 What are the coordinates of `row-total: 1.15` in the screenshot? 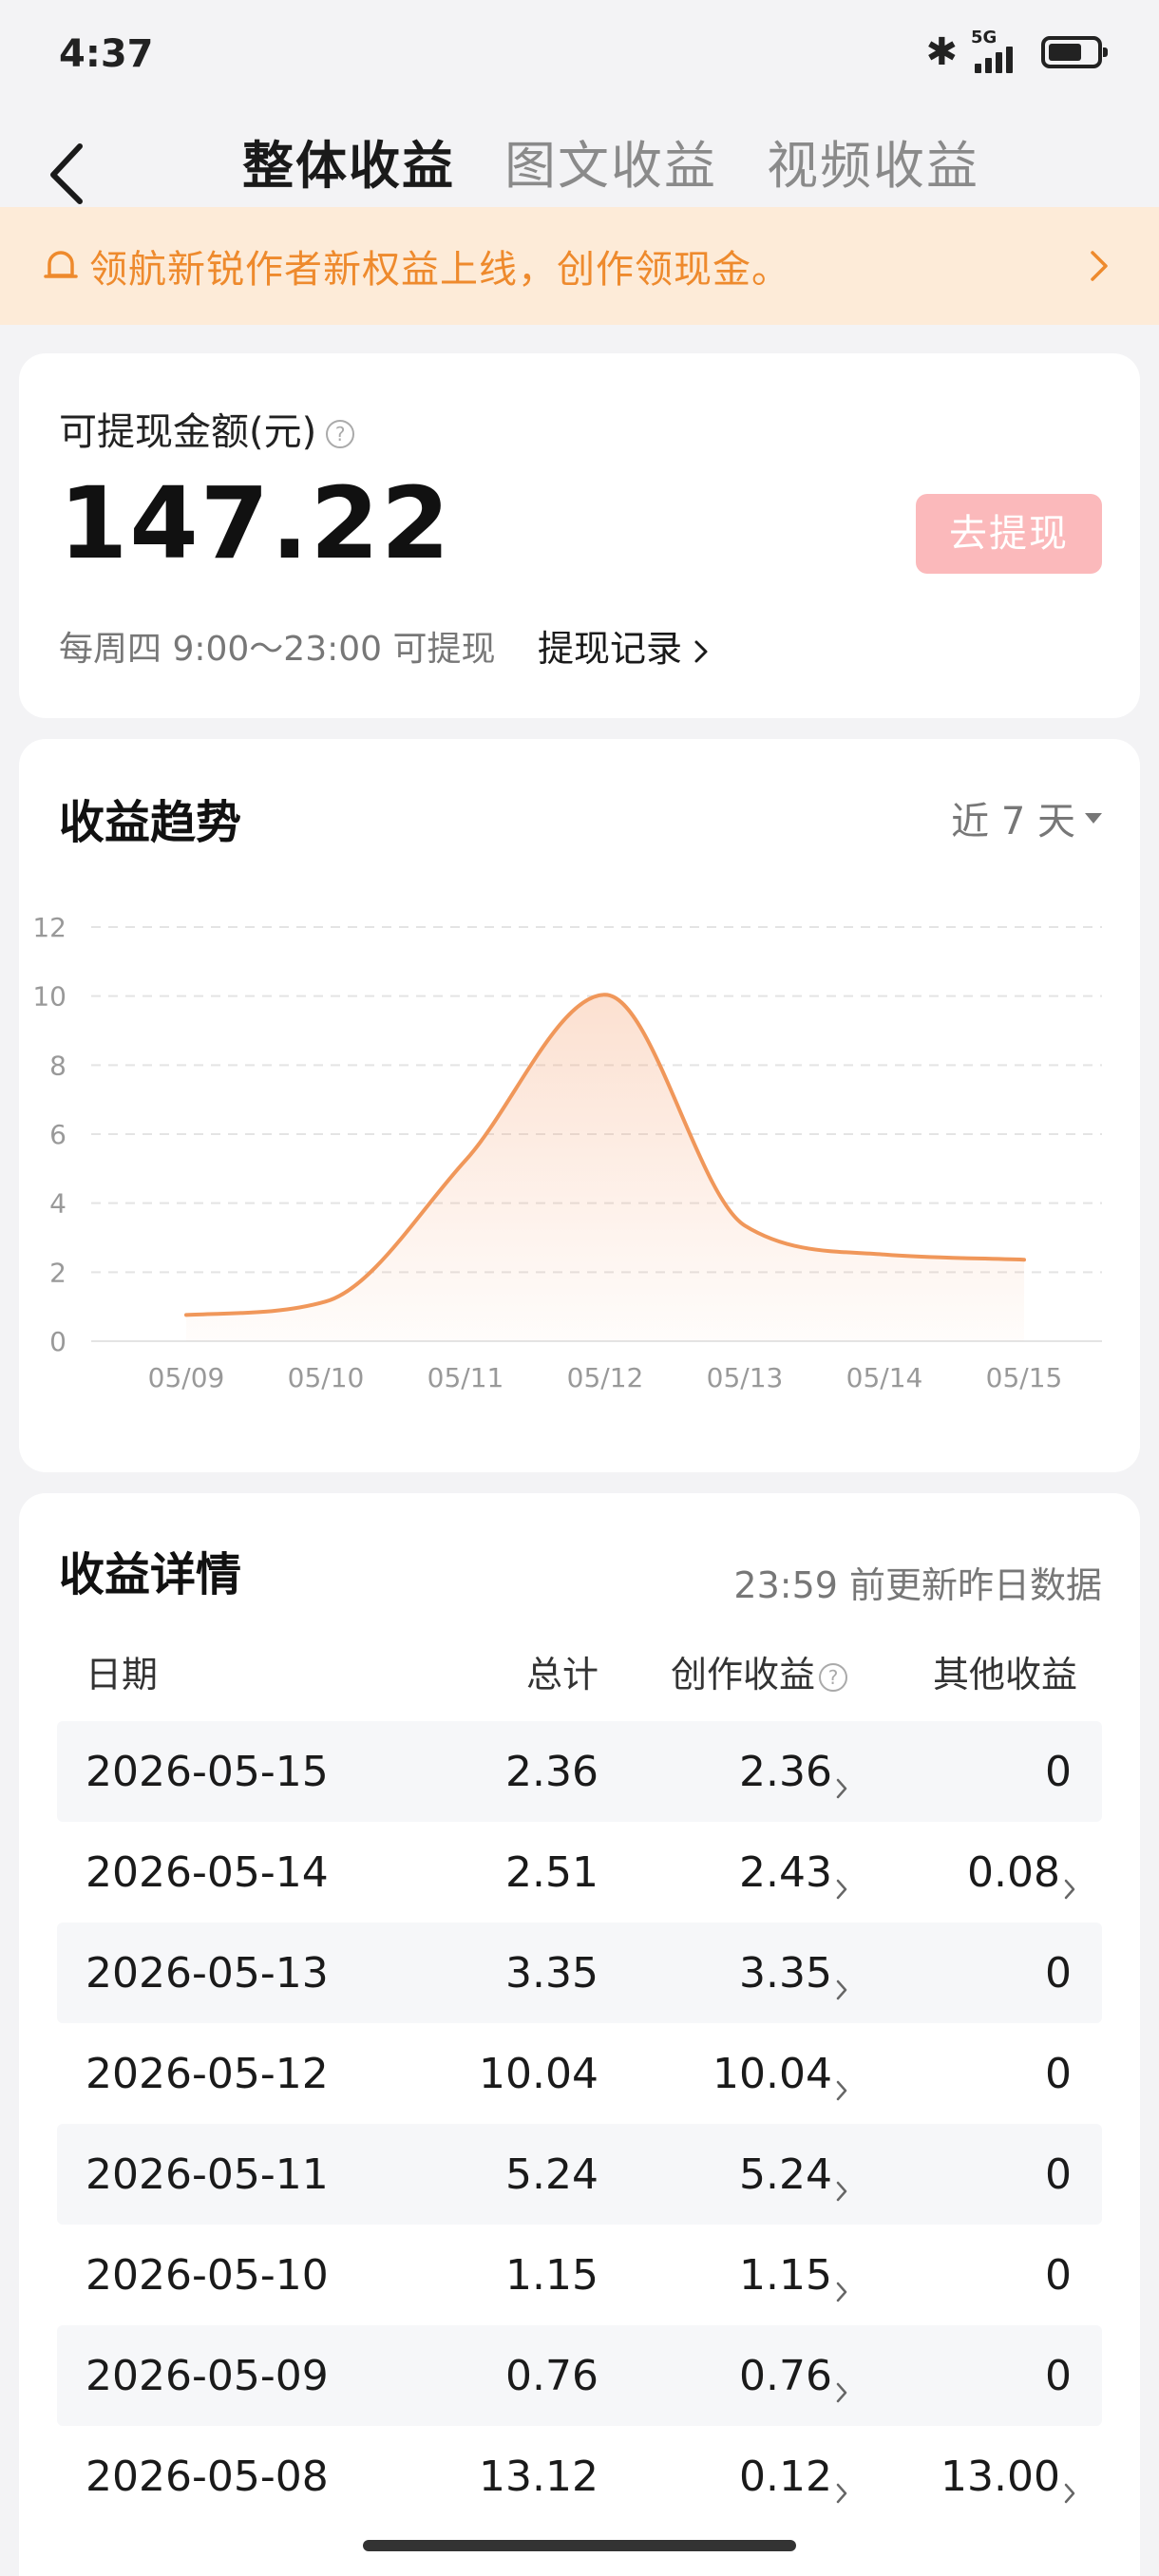 It's located at (551, 2275).